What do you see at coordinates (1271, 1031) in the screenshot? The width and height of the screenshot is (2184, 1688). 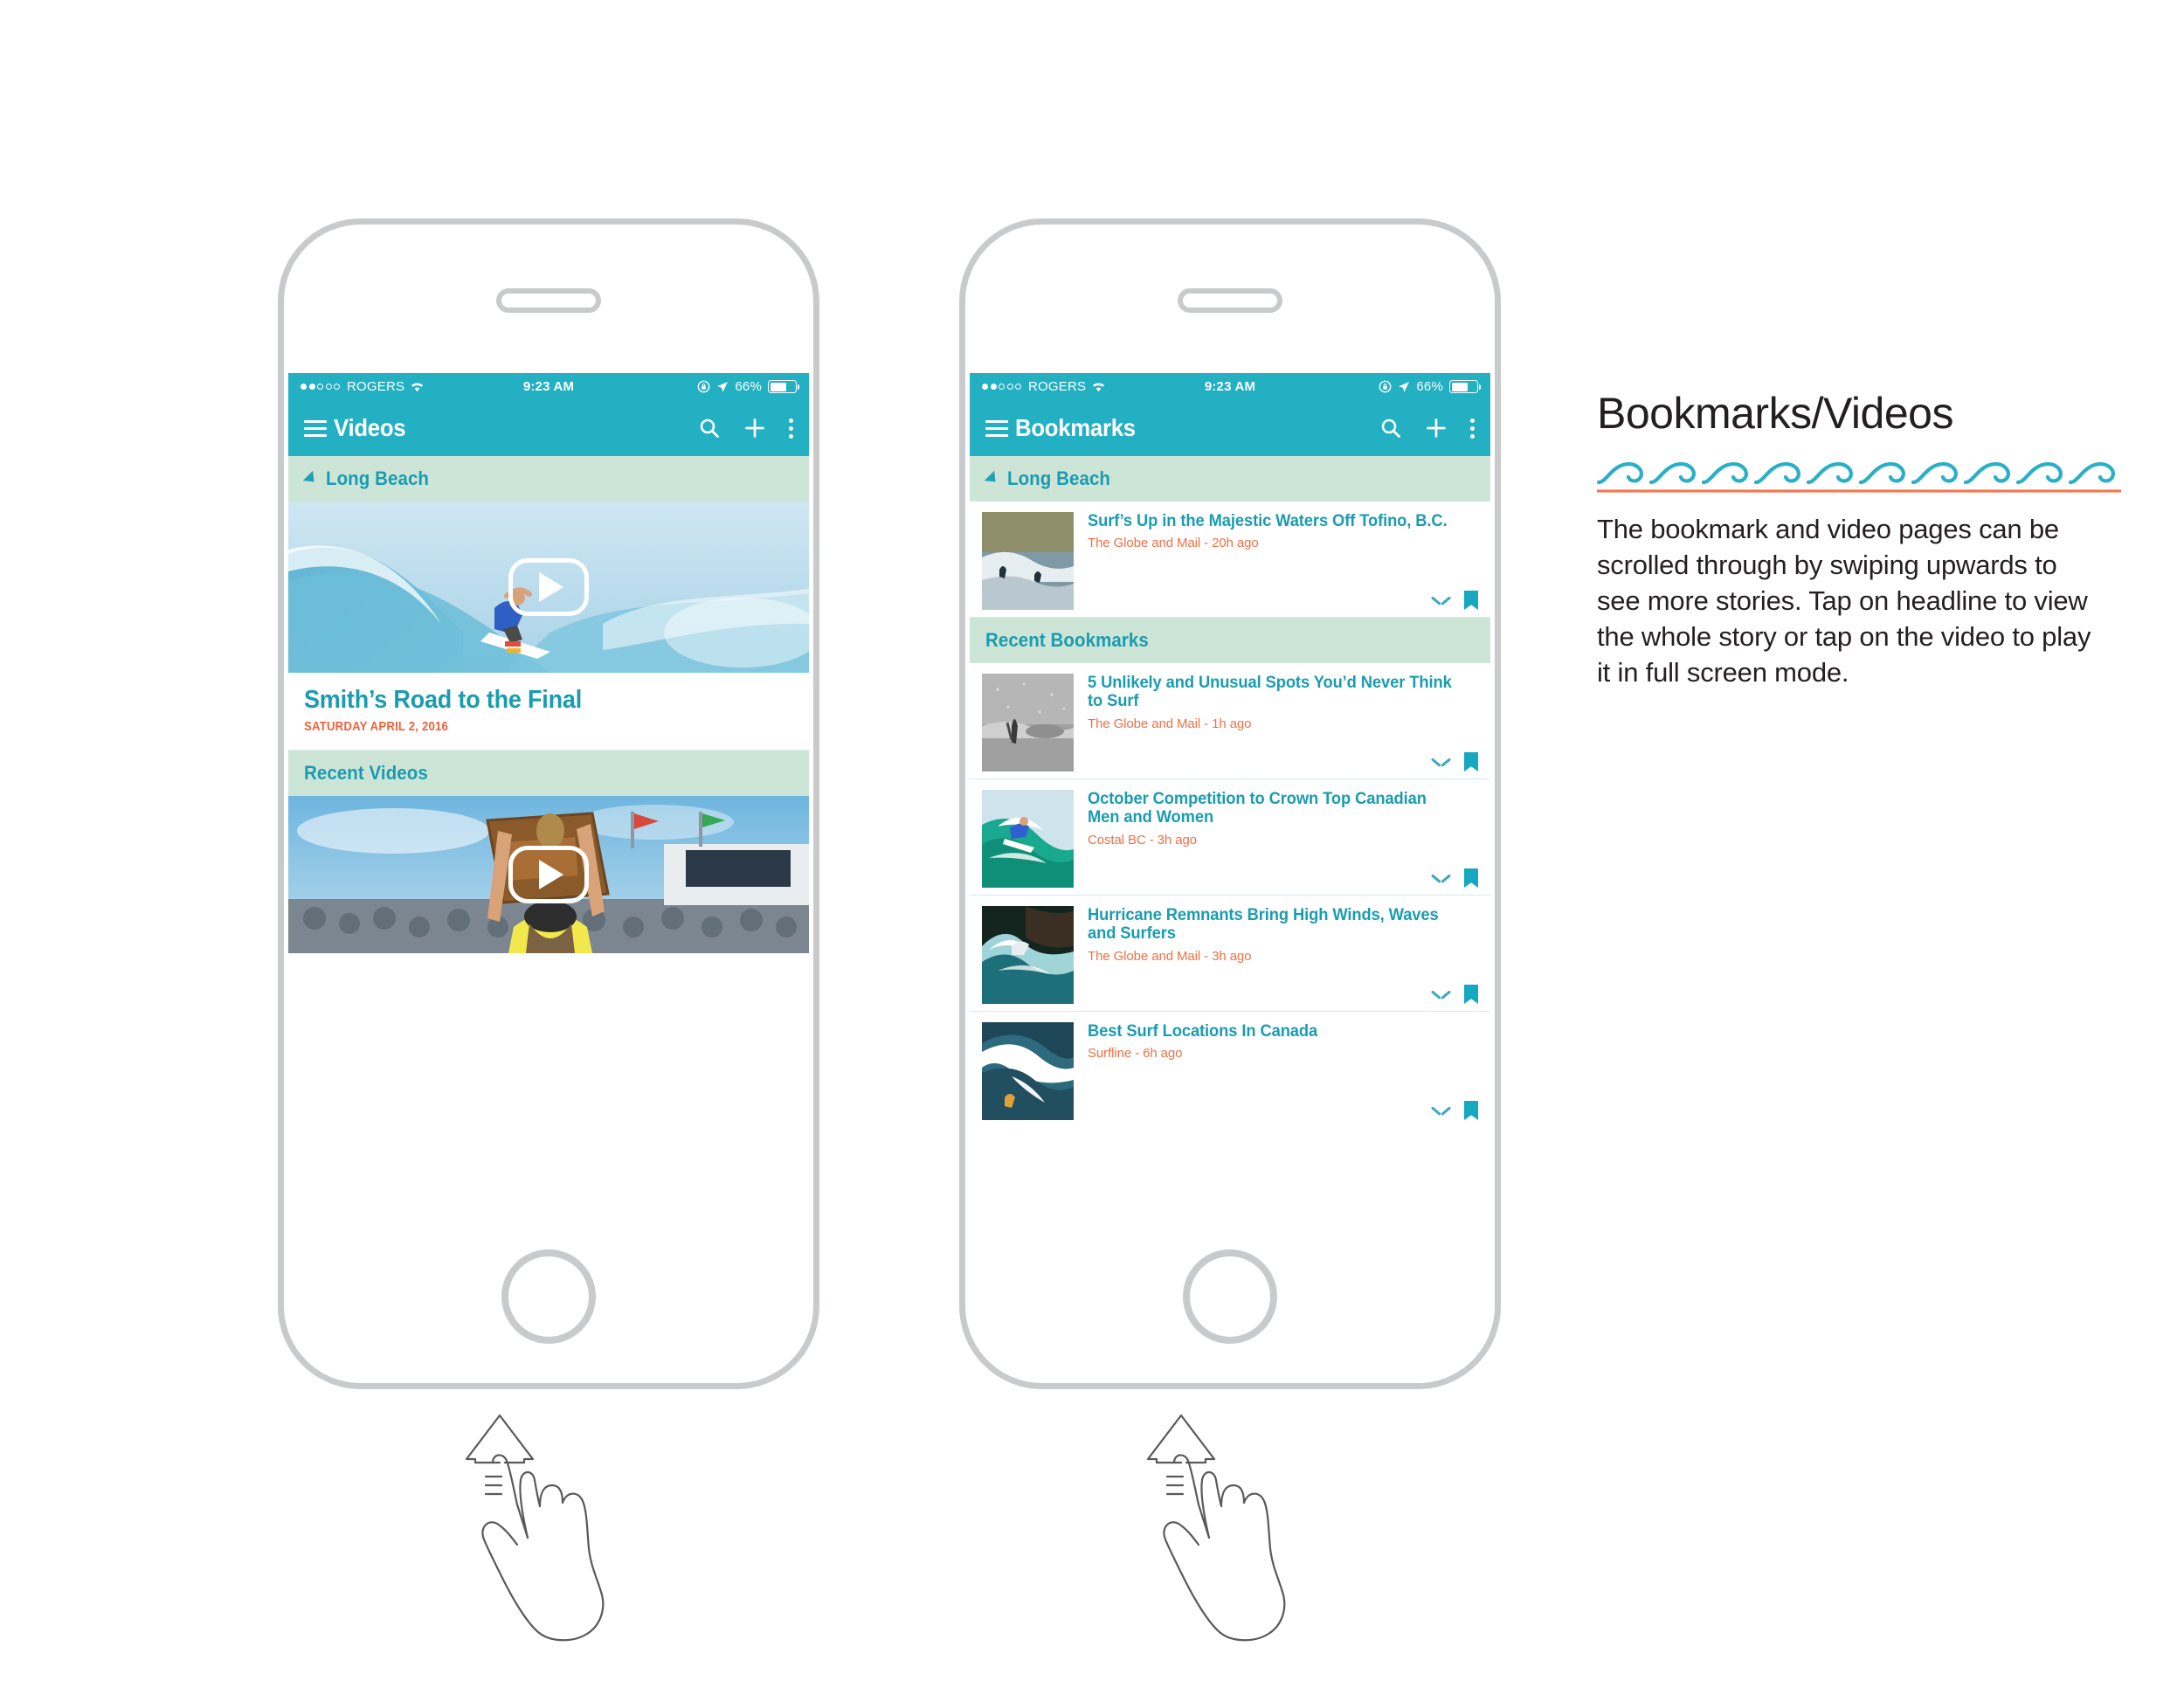 I see `bookmark-title: Best Surf Locations In Canada` at bounding box center [1271, 1031].